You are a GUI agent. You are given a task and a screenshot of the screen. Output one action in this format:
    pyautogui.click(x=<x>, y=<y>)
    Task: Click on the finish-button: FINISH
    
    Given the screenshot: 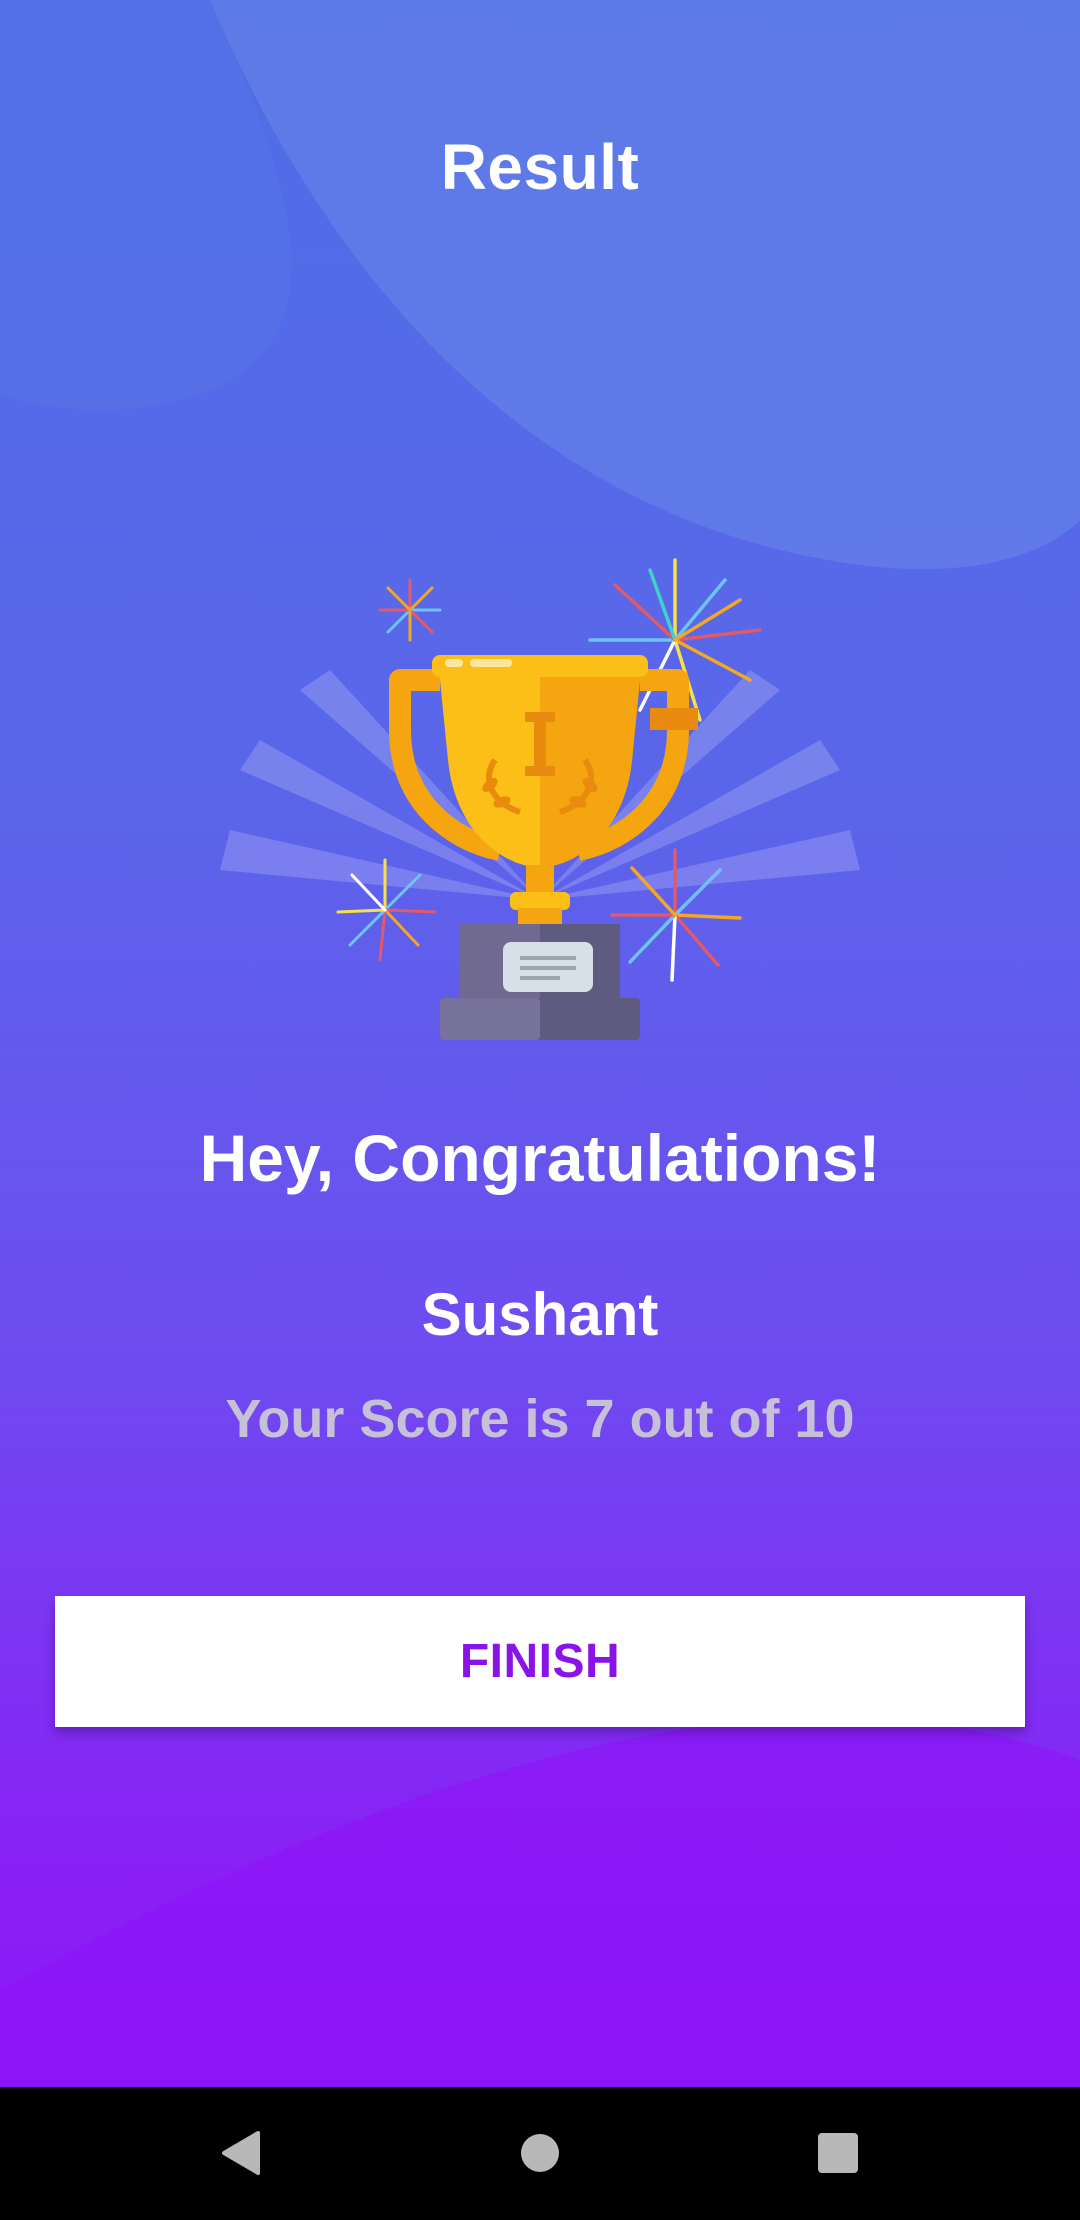 What is the action you would take?
    pyautogui.click(x=540, y=1661)
    